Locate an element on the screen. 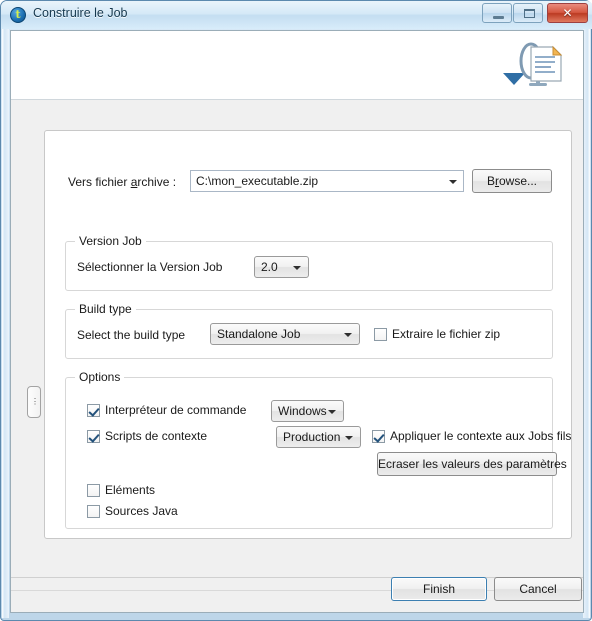 The height and width of the screenshot is (621, 592). shell-type-combo: Windows is located at coordinates (307, 411).